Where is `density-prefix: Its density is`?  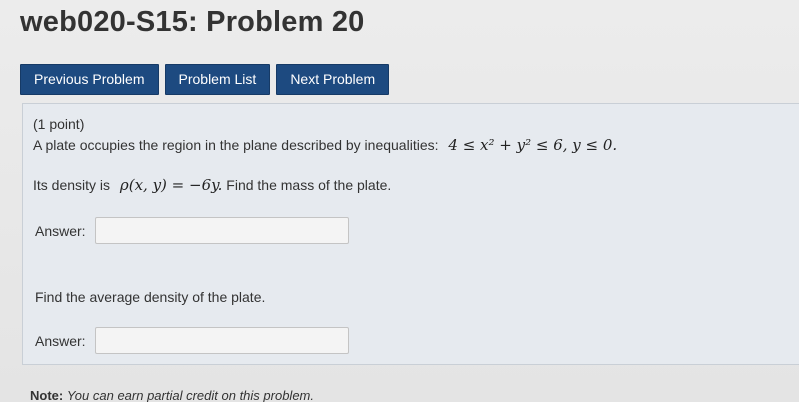 density-prefix: Its density is is located at coordinates (72, 185).